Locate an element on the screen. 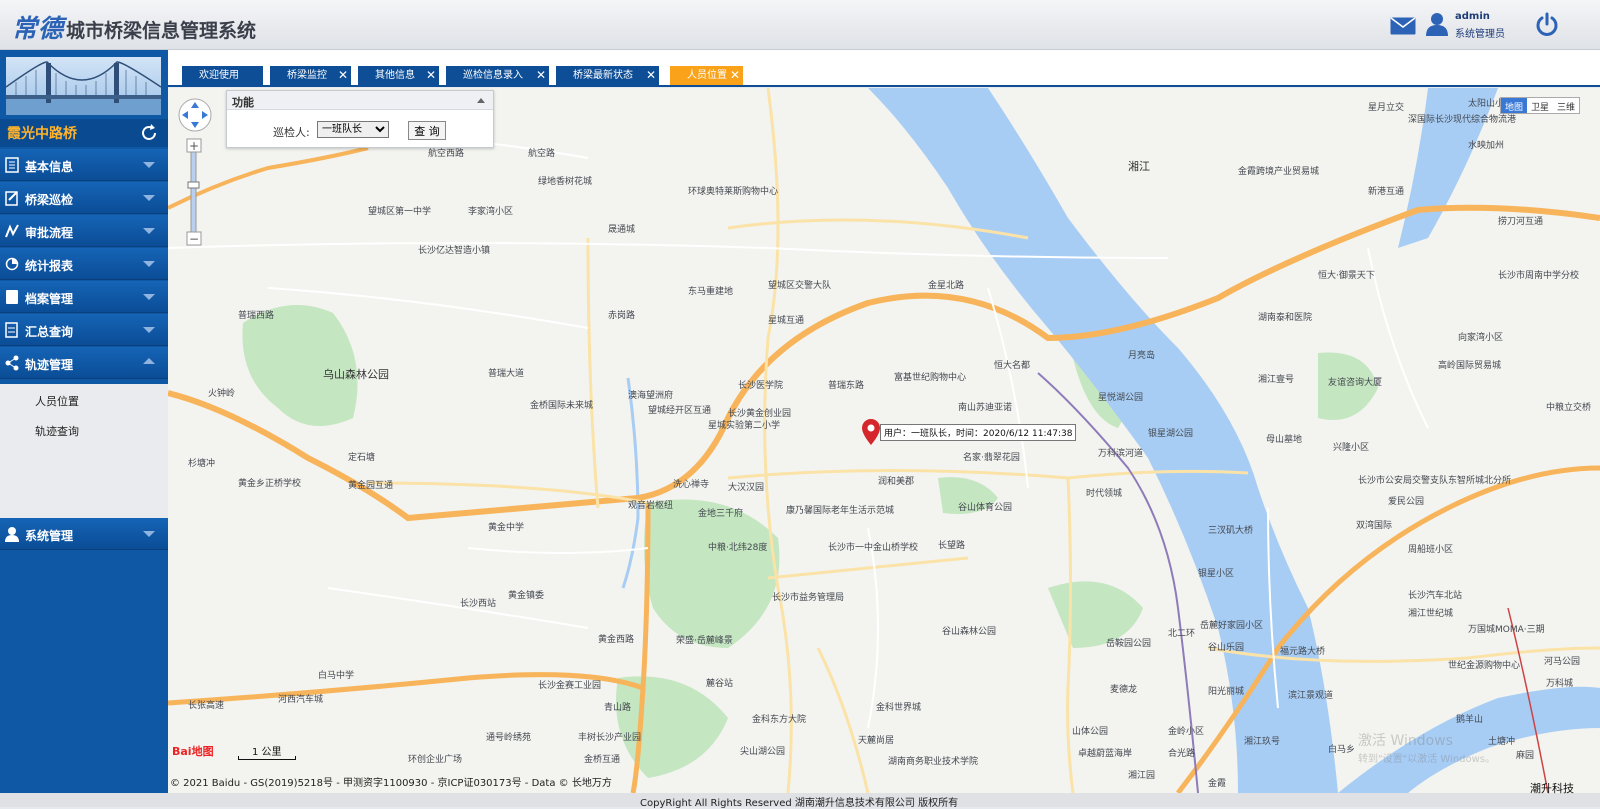 Image resolution: width=1600 pixels, height=809 pixels. archive-icon is located at coordinates (12, 297).